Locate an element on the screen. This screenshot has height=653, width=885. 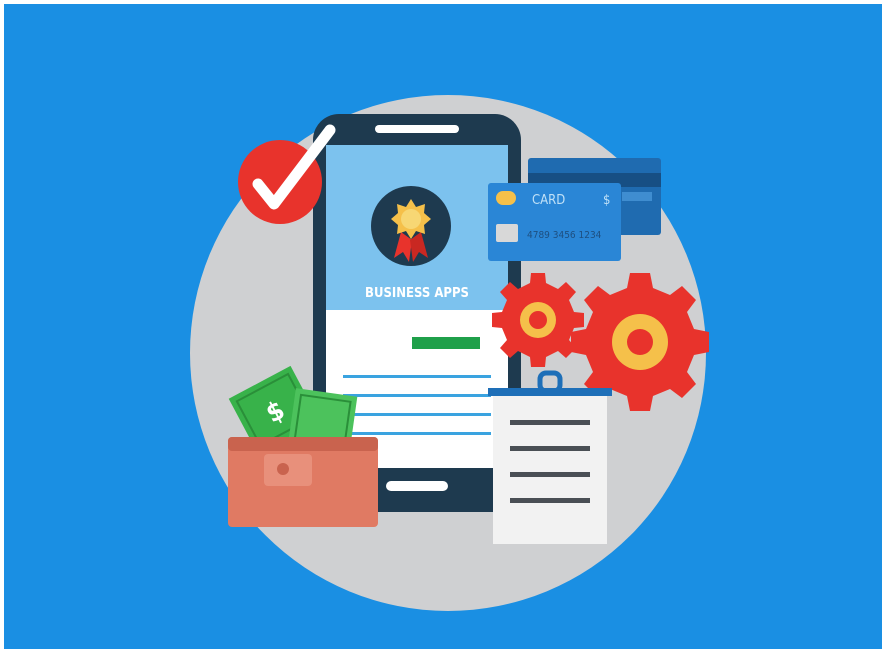
wallet-icon is located at coordinates (303, 482).